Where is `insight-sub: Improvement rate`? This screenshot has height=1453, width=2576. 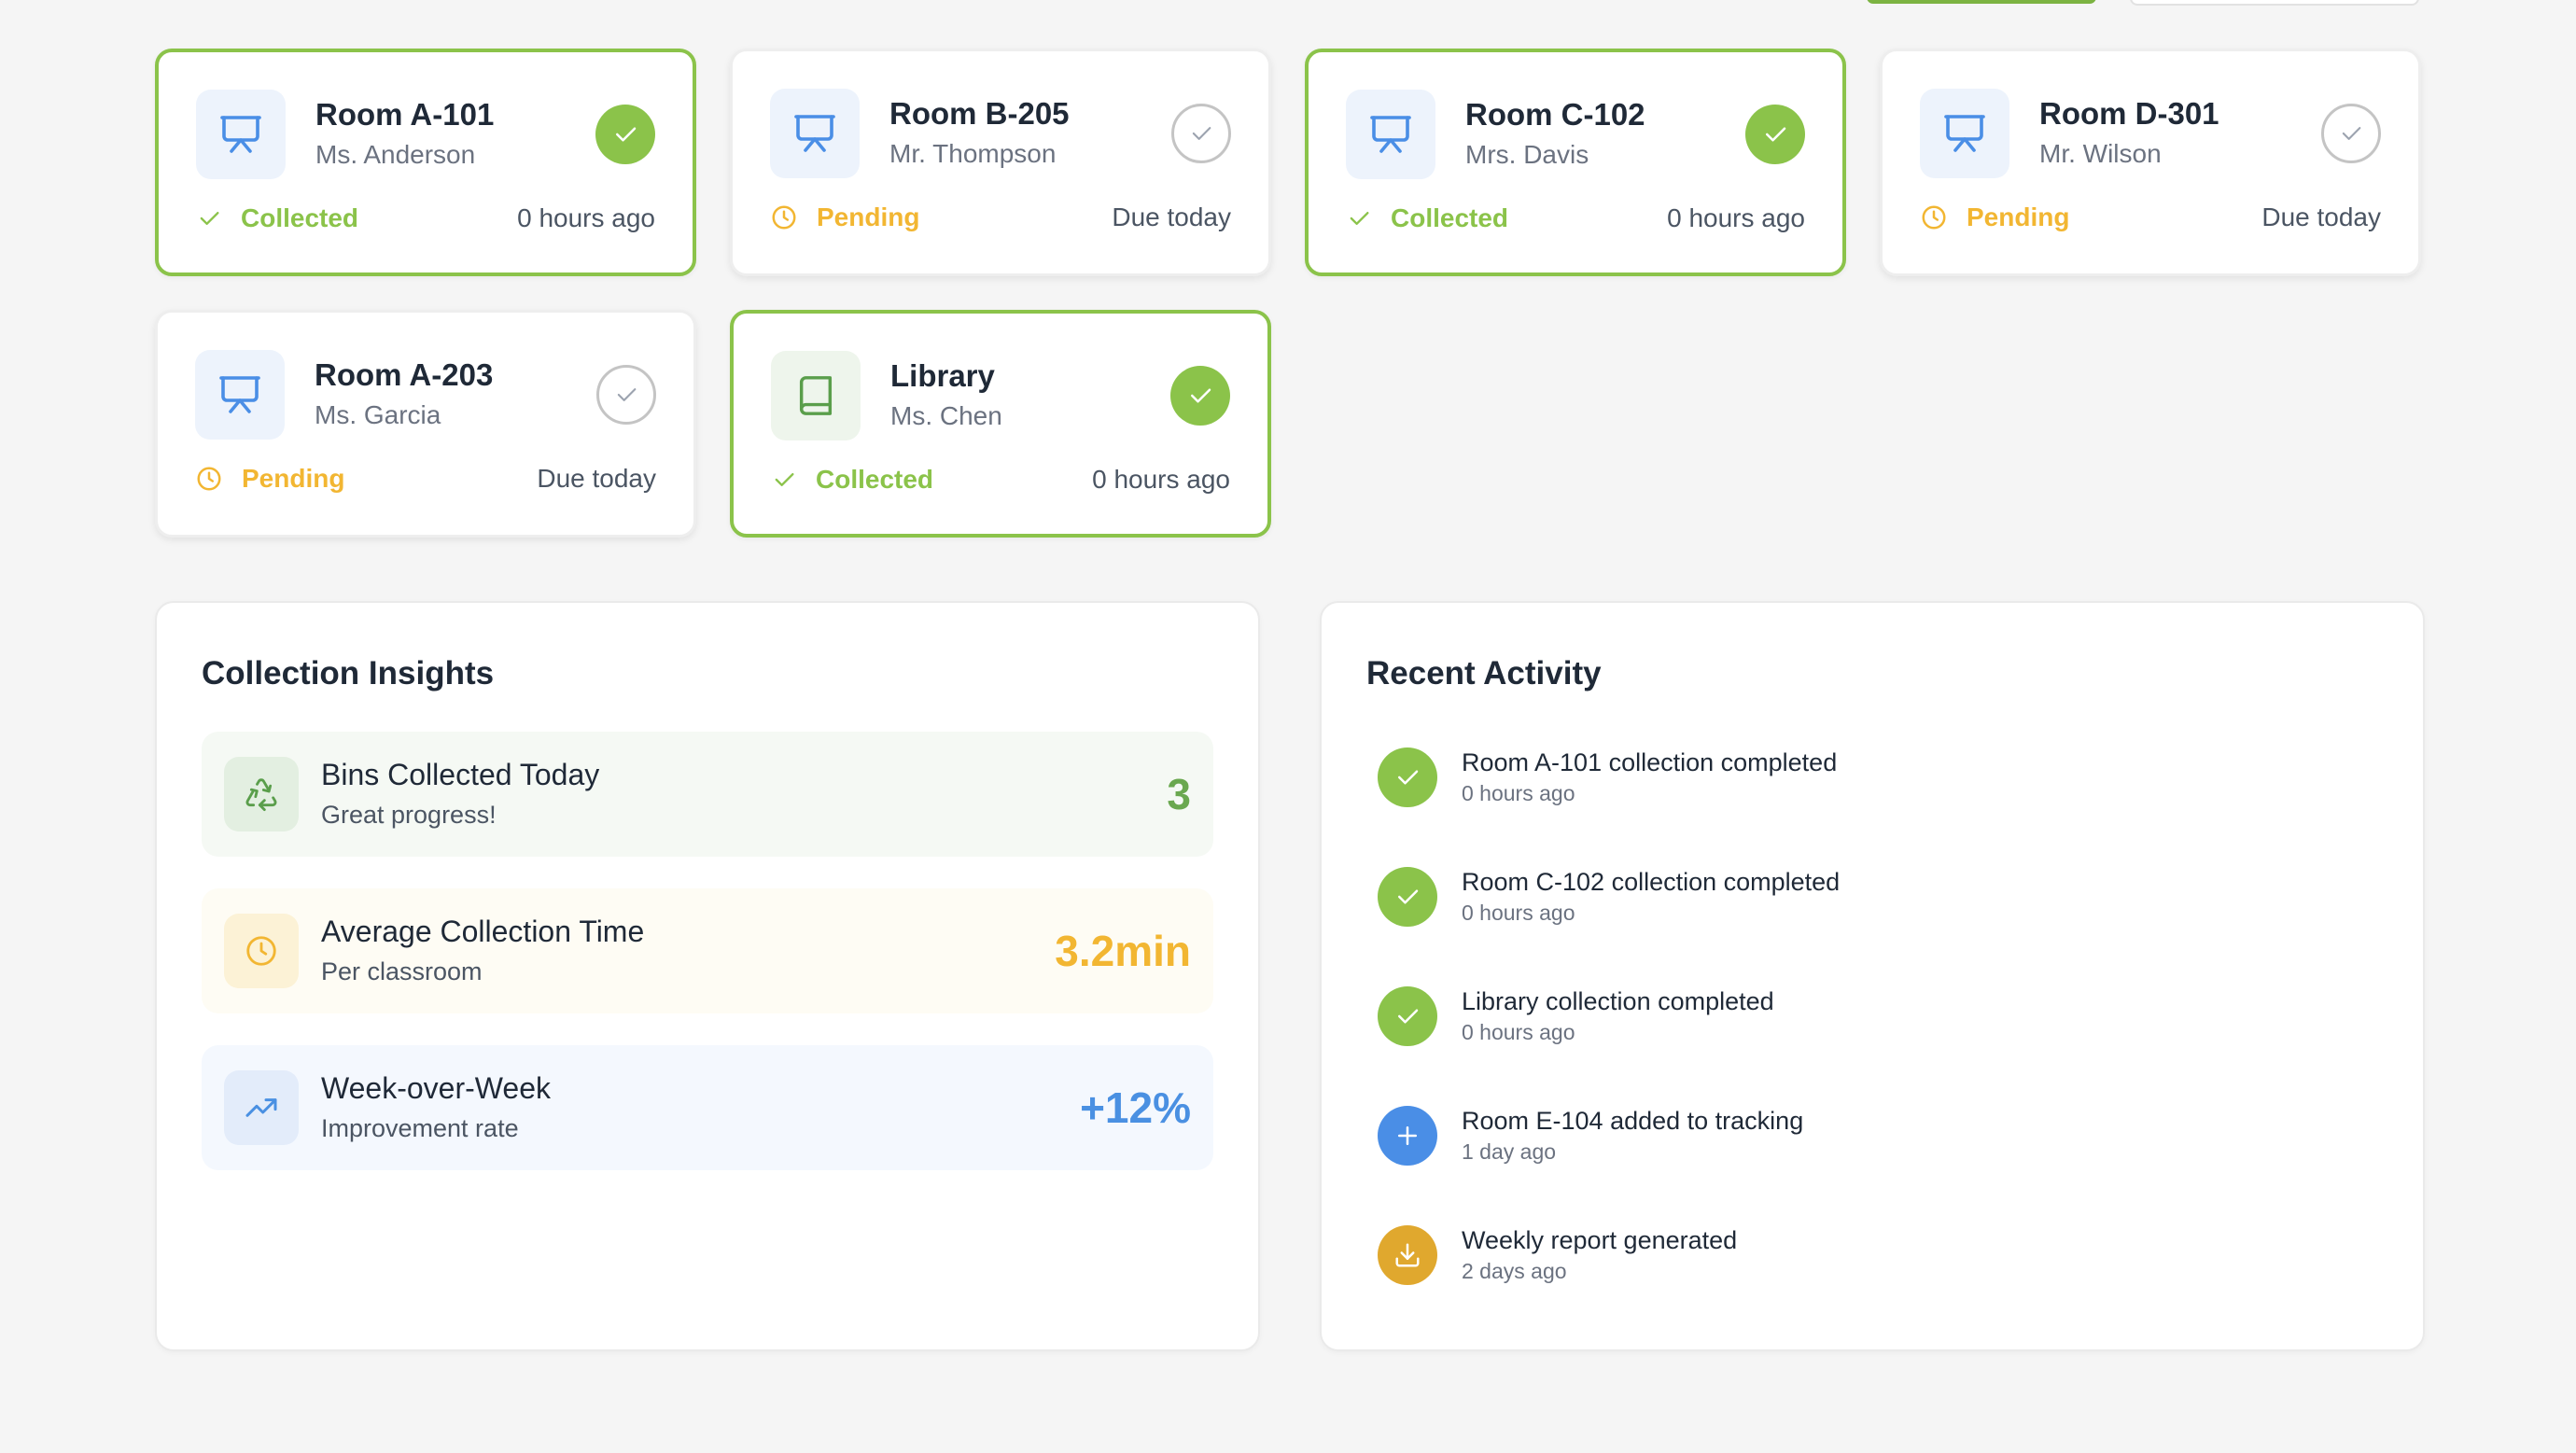
insight-sub: Improvement rate is located at coordinates (420, 1128).